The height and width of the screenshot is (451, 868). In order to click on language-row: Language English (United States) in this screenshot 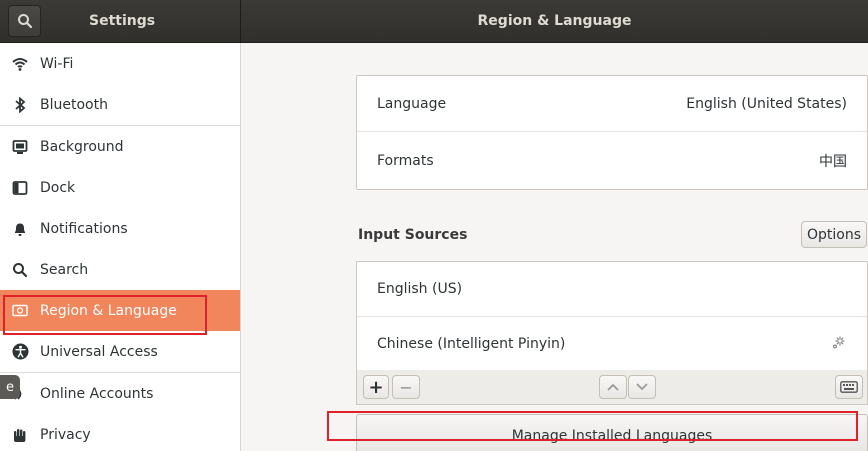, I will do `click(612, 103)`.